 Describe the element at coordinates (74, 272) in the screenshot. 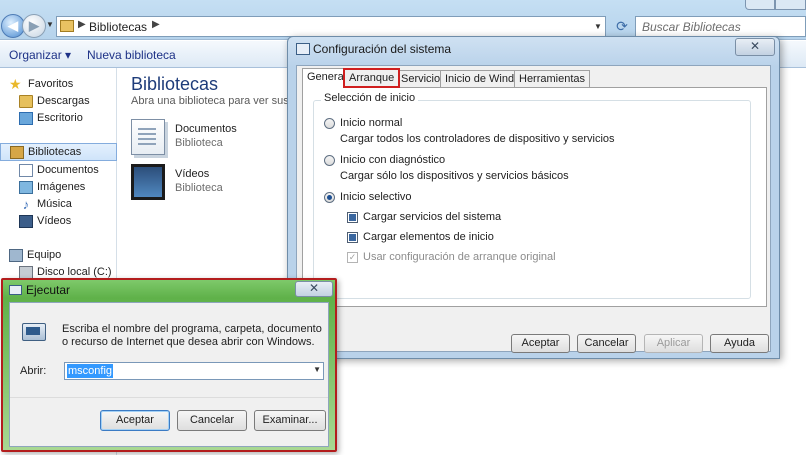

I see `nav-label: Disco local (C:)` at that location.